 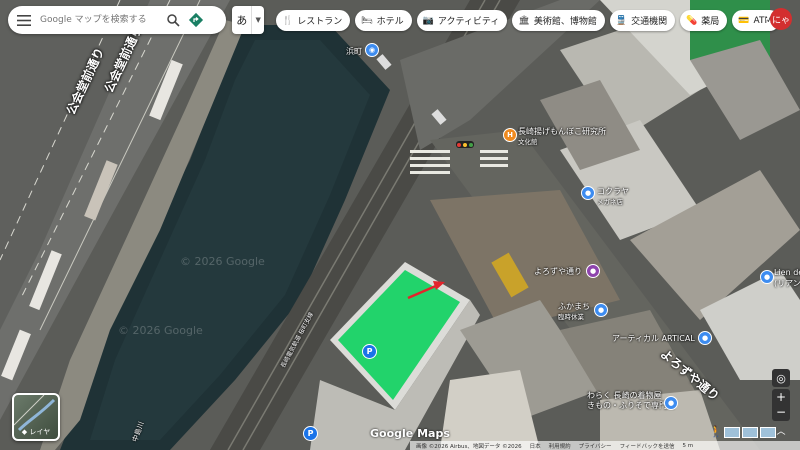 I want to click on poi-lien: Lien de, so click(x=787, y=272).